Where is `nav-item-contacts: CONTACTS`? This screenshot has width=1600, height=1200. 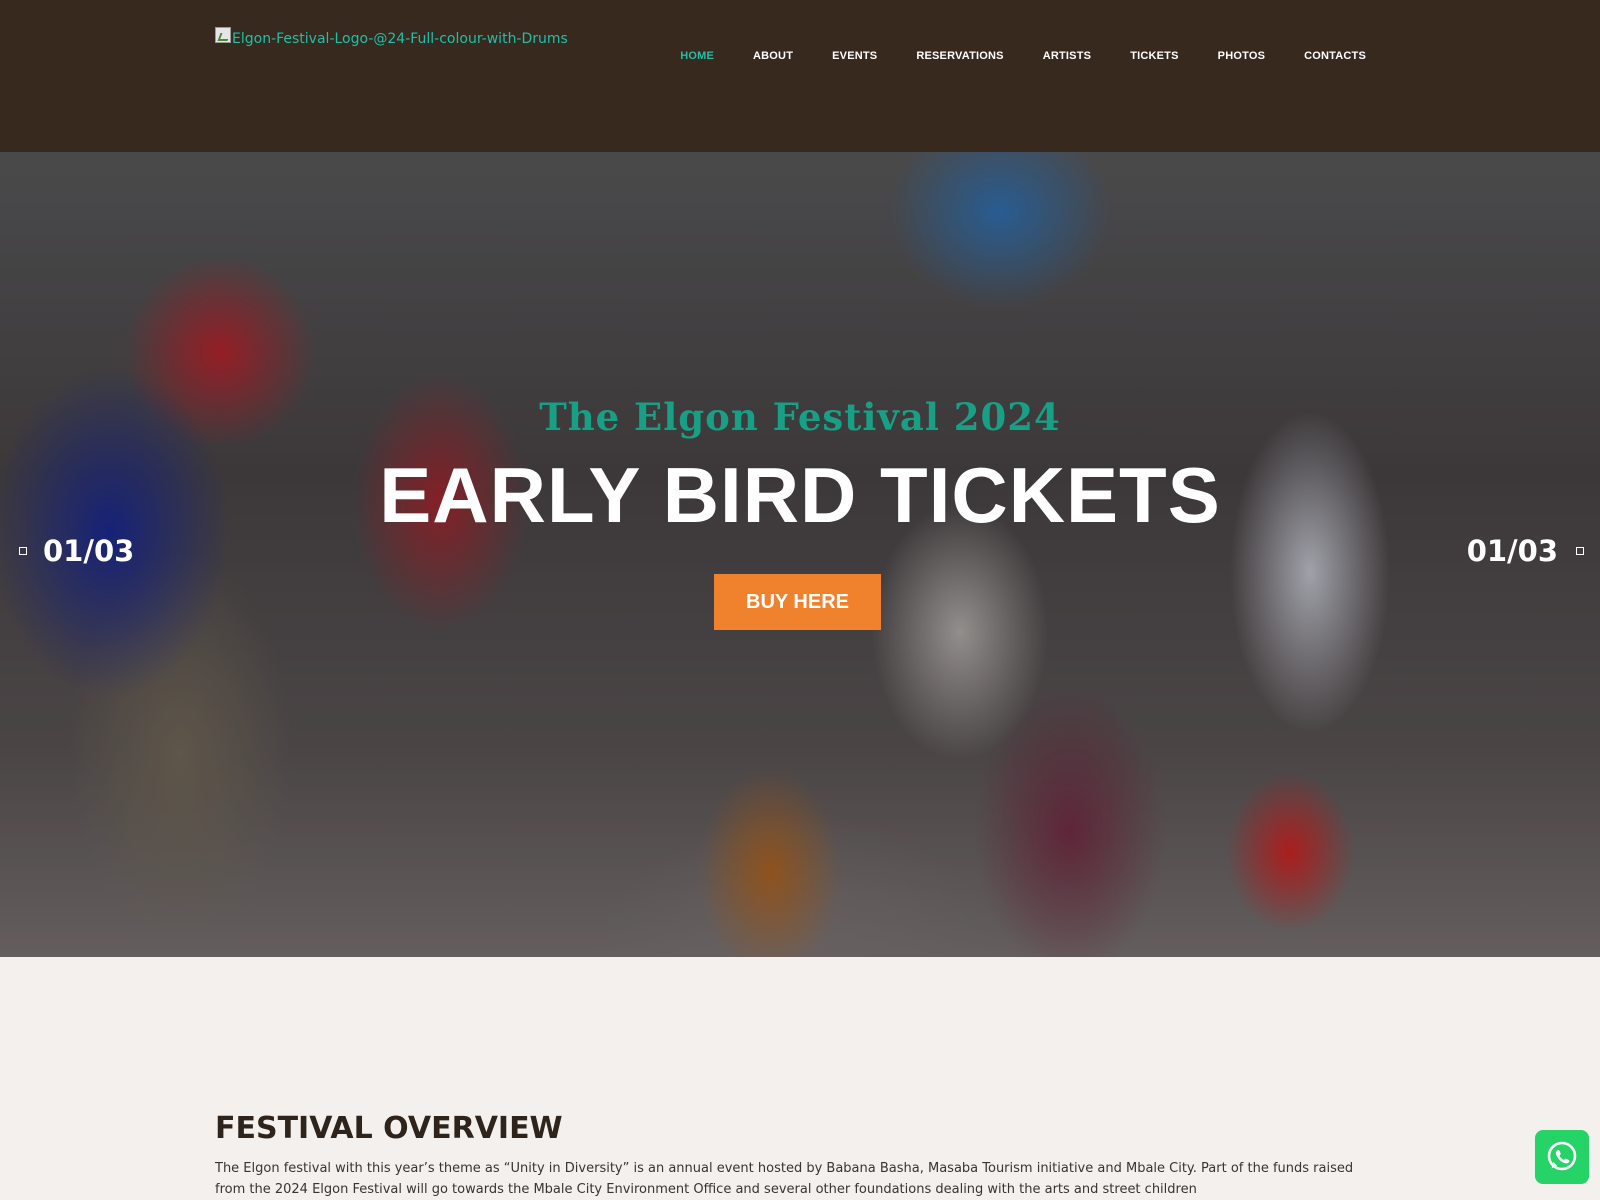 nav-item-contacts: CONTACTS is located at coordinates (1335, 56).